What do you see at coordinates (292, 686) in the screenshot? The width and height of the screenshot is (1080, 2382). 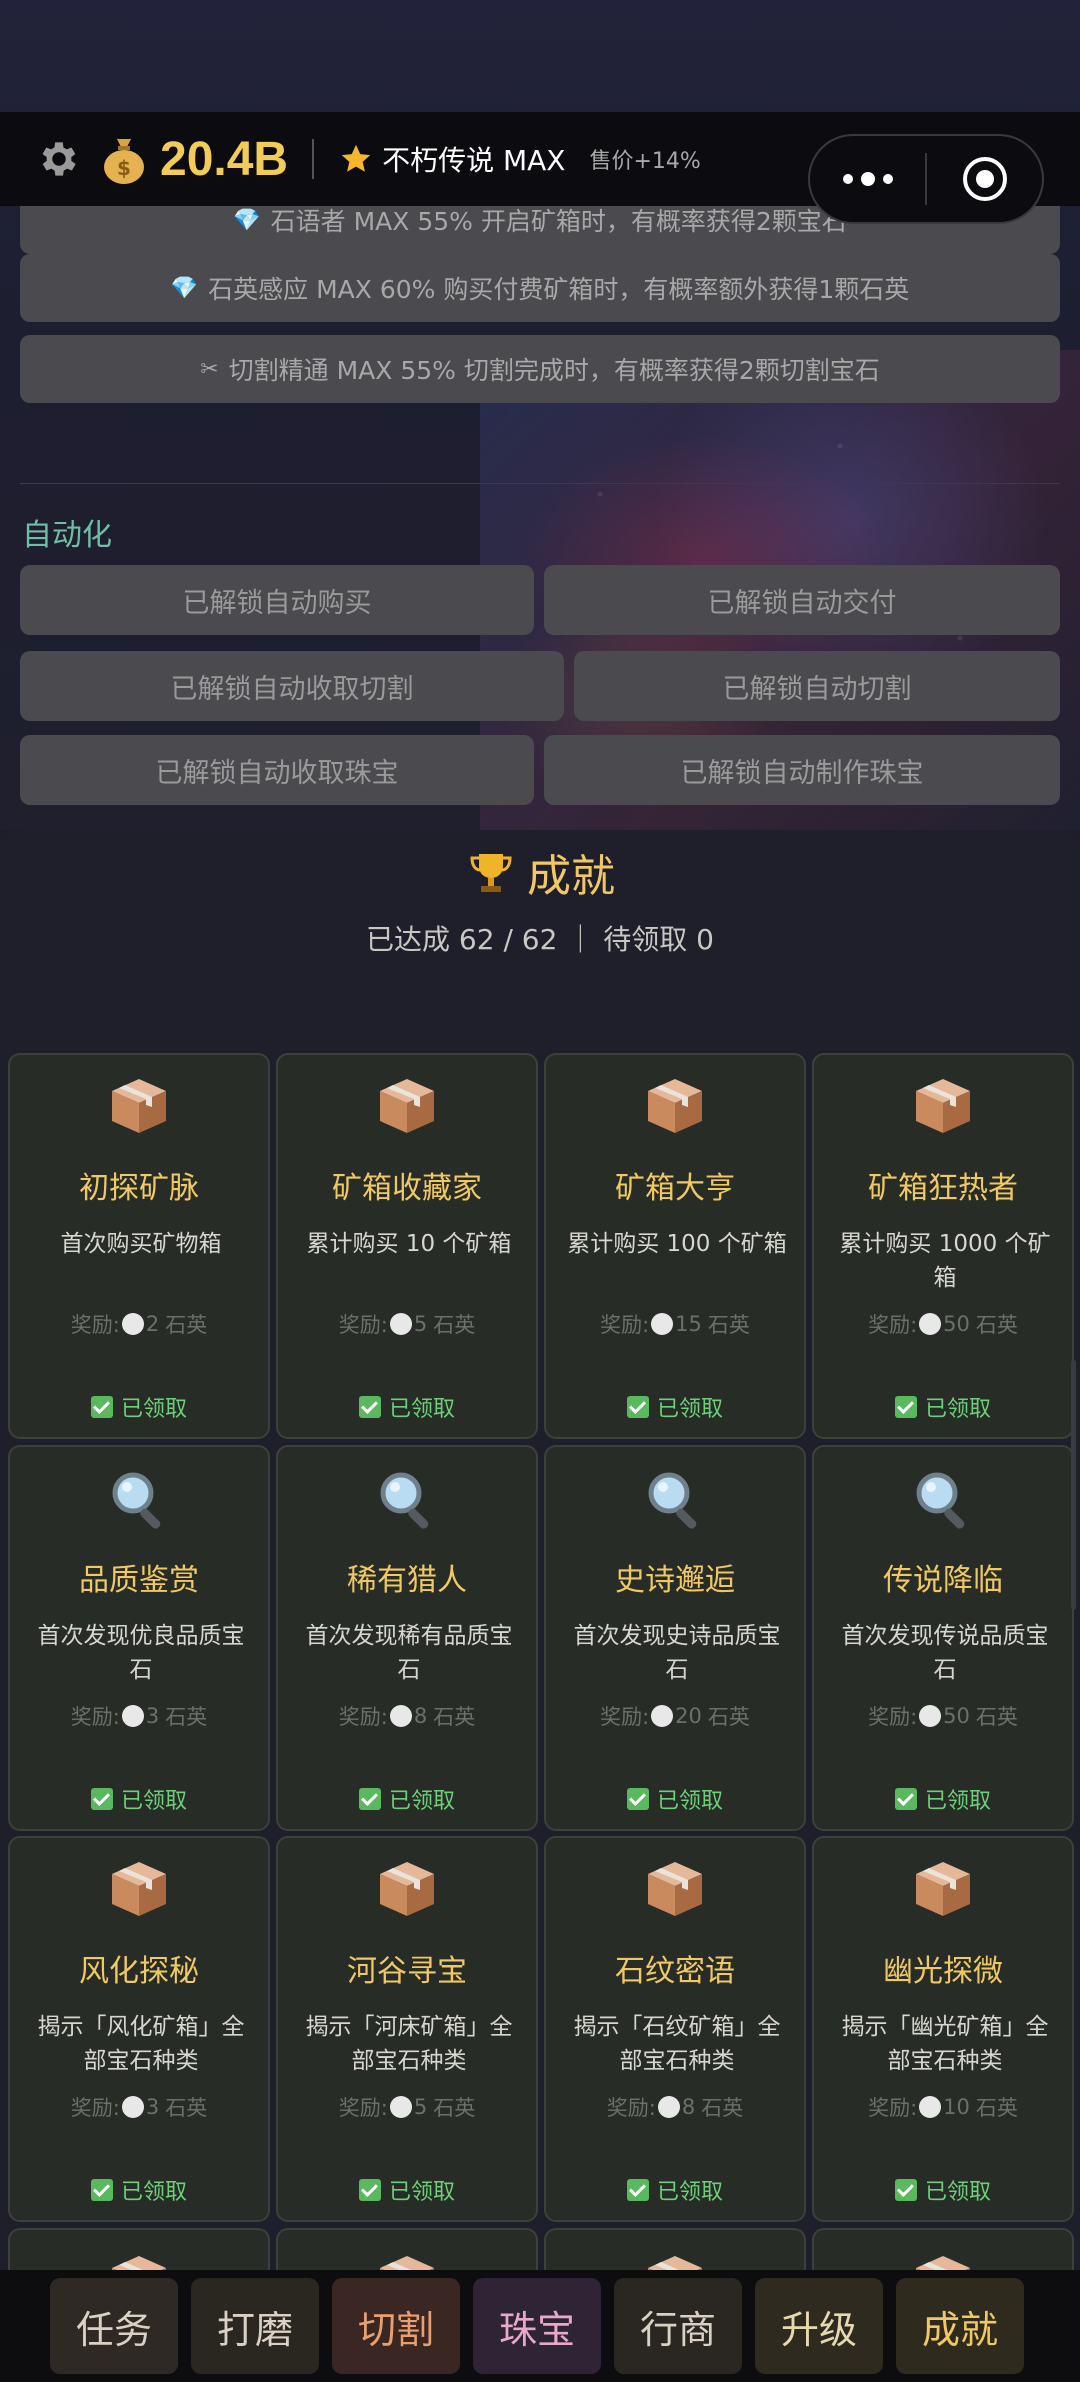 I see `auto-collect-cut-button: 已解锁自动收取切割` at bounding box center [292, 686].